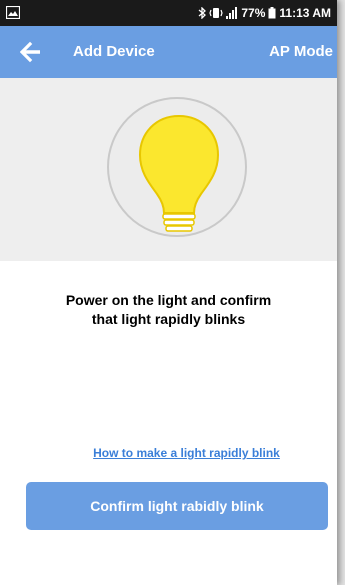 The height and width of the screenshot is (585, 345). What do you see at coordinates (168, 13) in the screenshot?
I see `status-bar: 77% 11:13 AM` at bounding box center [168, 13].